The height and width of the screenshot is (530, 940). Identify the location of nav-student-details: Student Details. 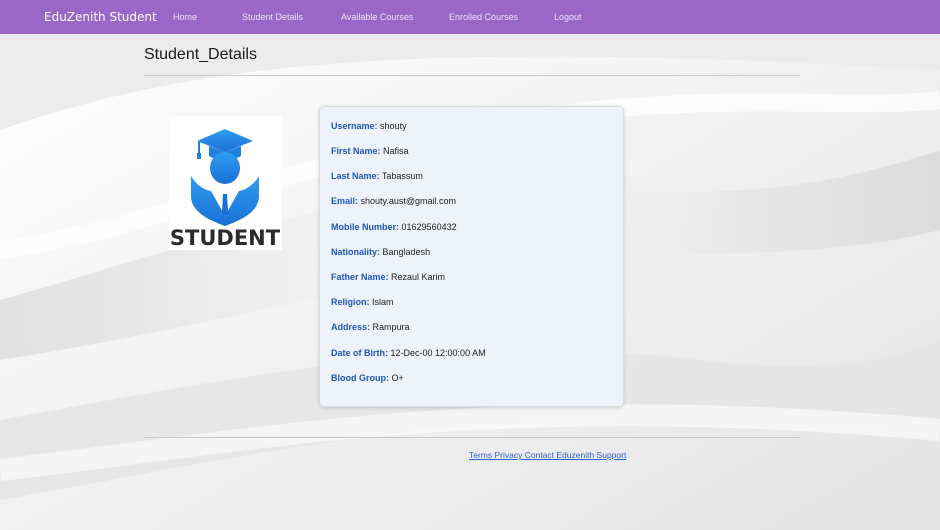
(272, 17).